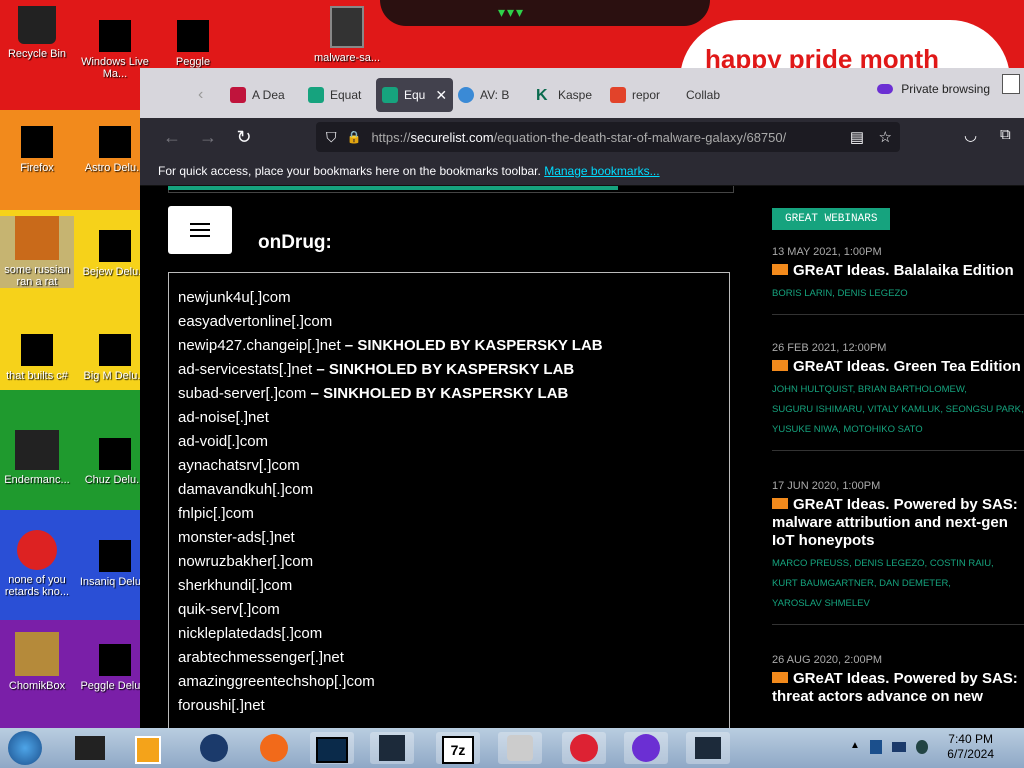 The width and height of the screenshot is (1024, 768). Describe the element at coordinates (635, 95) in the screenshot. I see `tab-repor: repor` at that location.